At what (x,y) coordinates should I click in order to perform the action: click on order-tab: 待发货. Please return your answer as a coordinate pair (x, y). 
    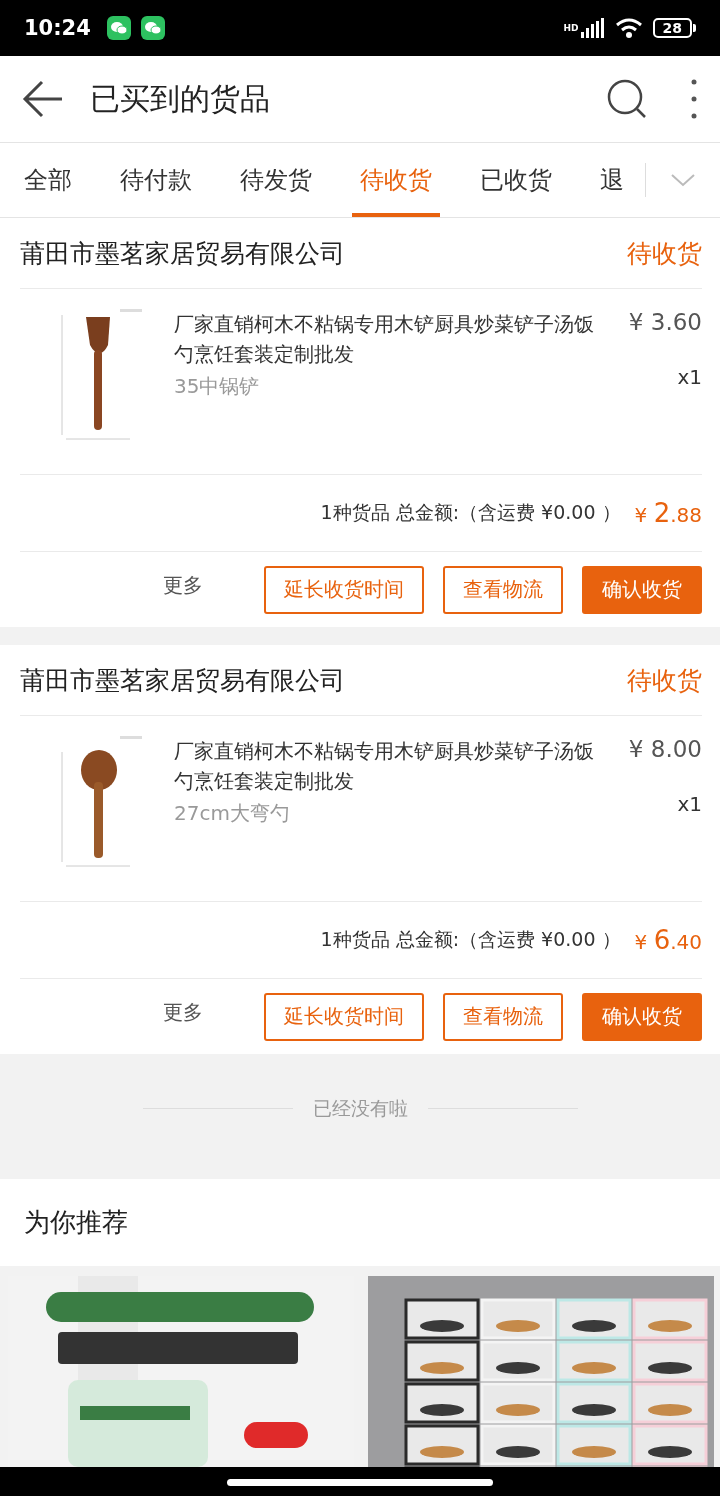
    Looking at the image, I should click on (276, 180).